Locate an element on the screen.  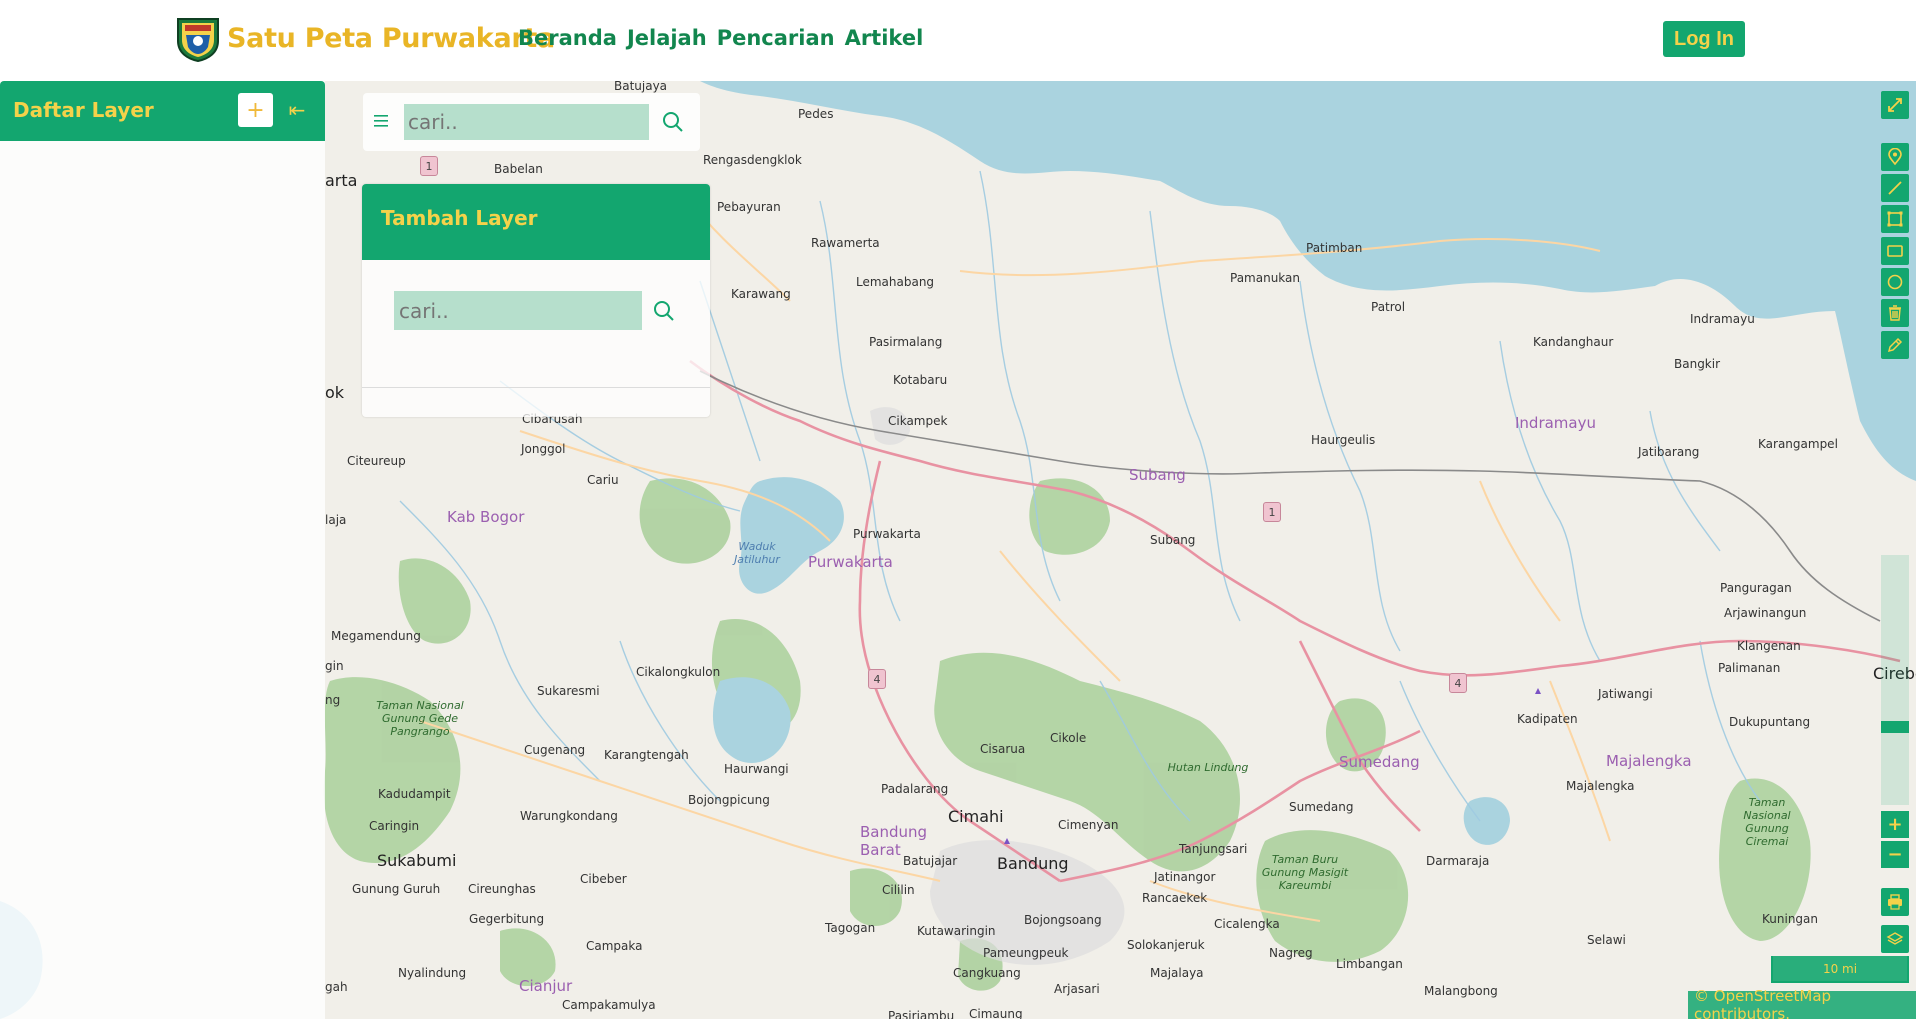
place-label: Jatiwangi is located at coordinates (1625, 694).